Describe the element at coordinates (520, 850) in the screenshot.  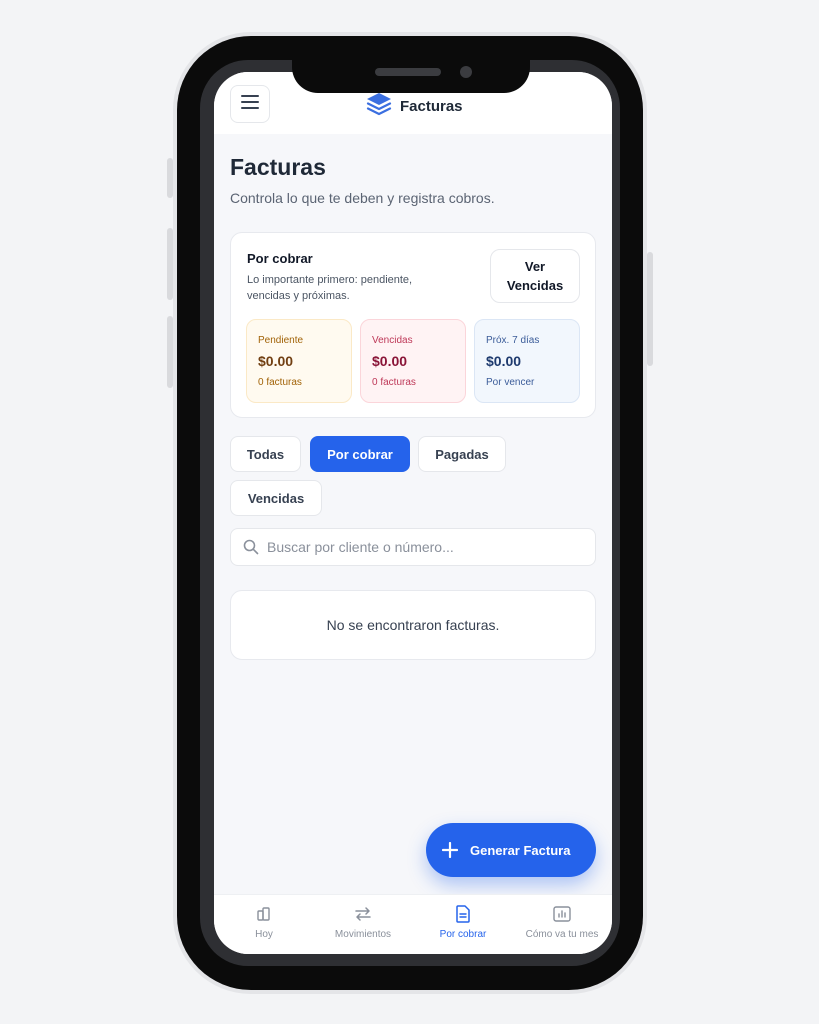
I see `generate-invoice-label: Generar Factura` at that location.